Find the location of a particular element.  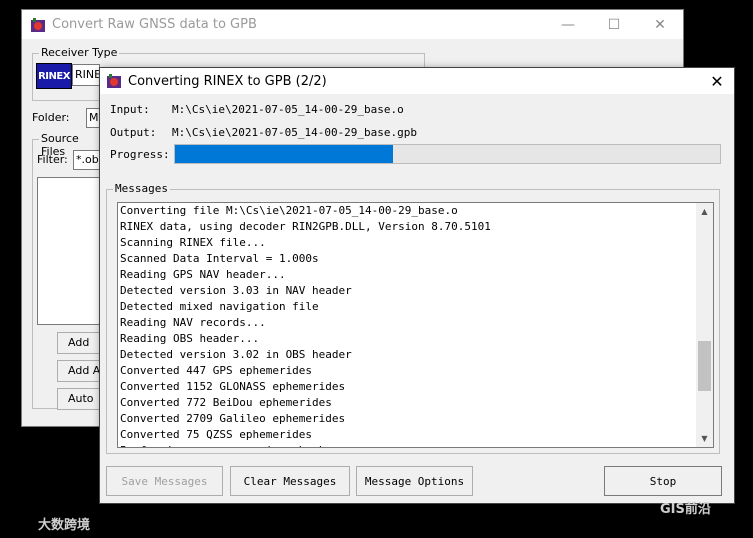

dialog-titlebar: Converting RINEX to GPB (2/2) ✕ is located at coordinates (417, 81).